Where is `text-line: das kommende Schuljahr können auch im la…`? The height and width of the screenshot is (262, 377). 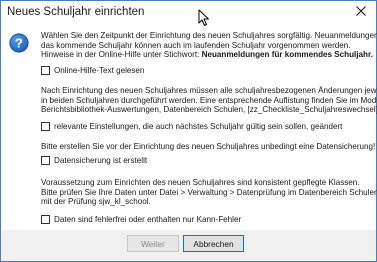 text-line: das kommende Schuljahr können auch im la… is located at coordinates (196, 45).